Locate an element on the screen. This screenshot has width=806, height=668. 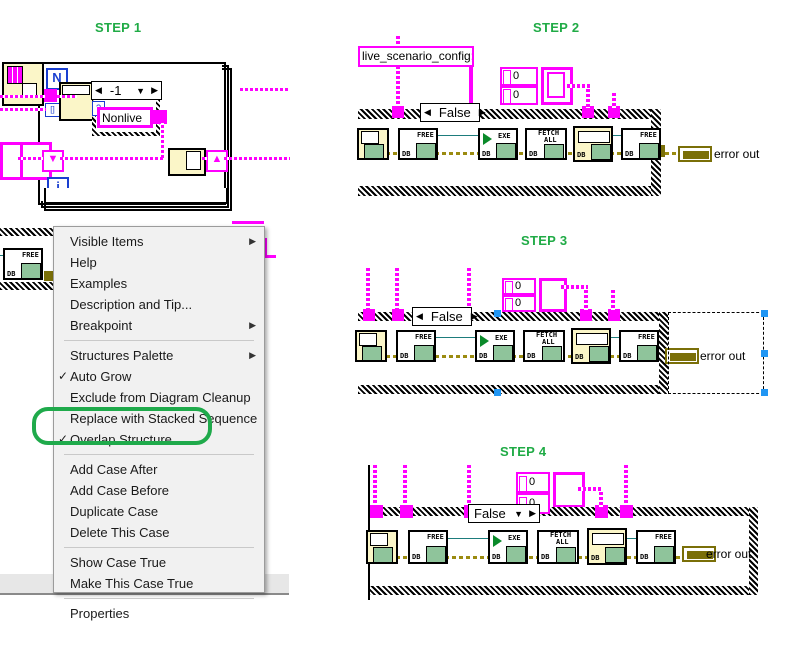
step3-vi-db-fetch-all: FETCH ALL DB is located at coordinates (544, 346).